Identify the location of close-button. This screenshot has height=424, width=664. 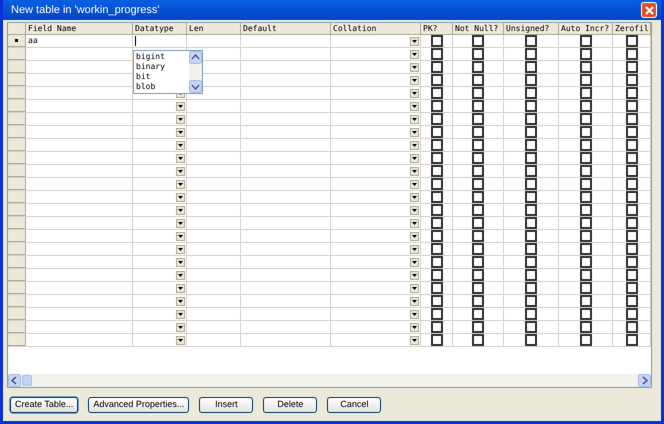
(649, 10).